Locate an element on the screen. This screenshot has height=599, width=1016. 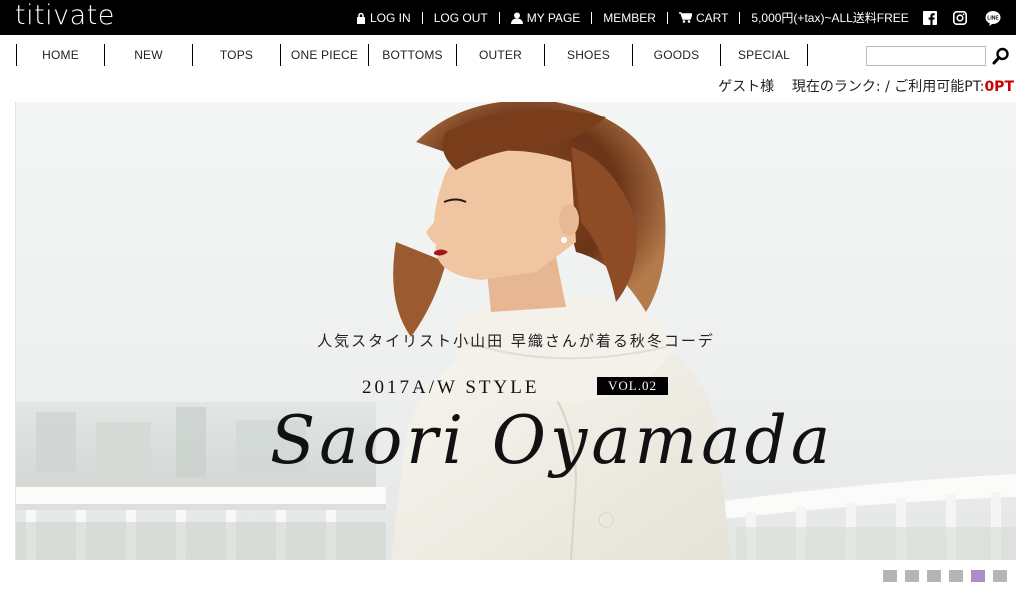
nav-outer: OUTER is located at coordinates (500, 55).